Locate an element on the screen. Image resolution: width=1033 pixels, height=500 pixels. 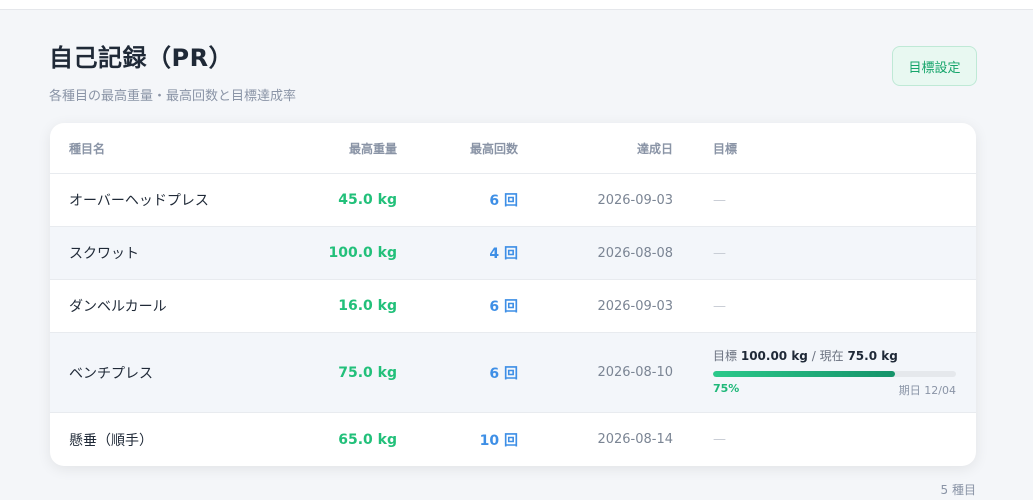
max-weight: 45.0 kg is located at coordinates (367, 200).